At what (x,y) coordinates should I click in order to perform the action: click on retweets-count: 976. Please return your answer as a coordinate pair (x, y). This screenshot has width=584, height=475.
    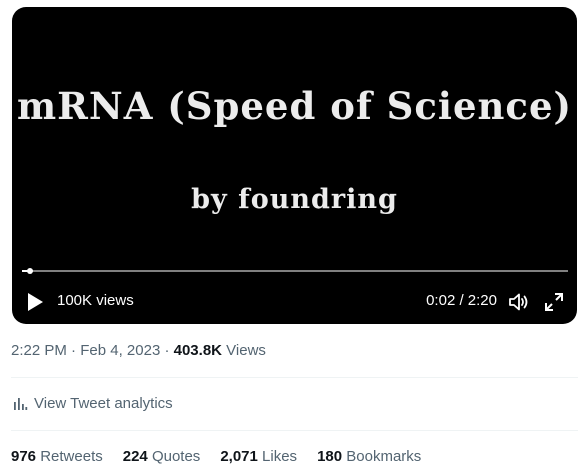
    Looking at the image, I should click on (24, 456).